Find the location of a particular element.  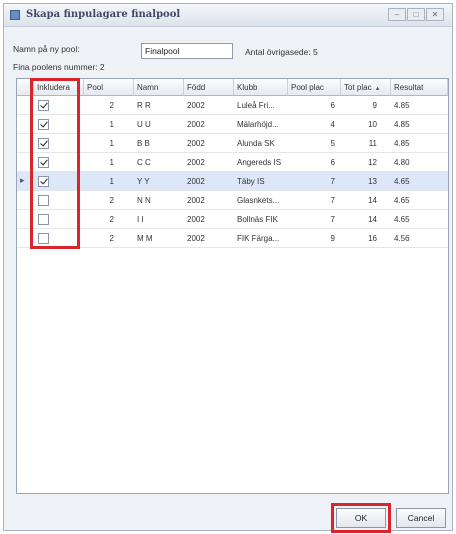

cell-club: Bollnäs FIK is located at coordinates (257, 219).